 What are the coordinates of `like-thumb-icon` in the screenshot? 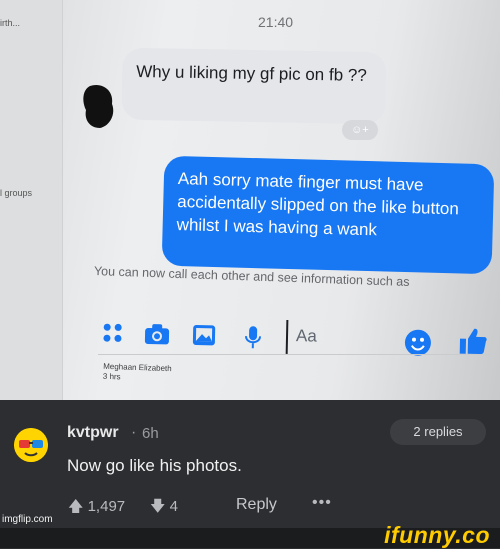 It's located at (473, 341).